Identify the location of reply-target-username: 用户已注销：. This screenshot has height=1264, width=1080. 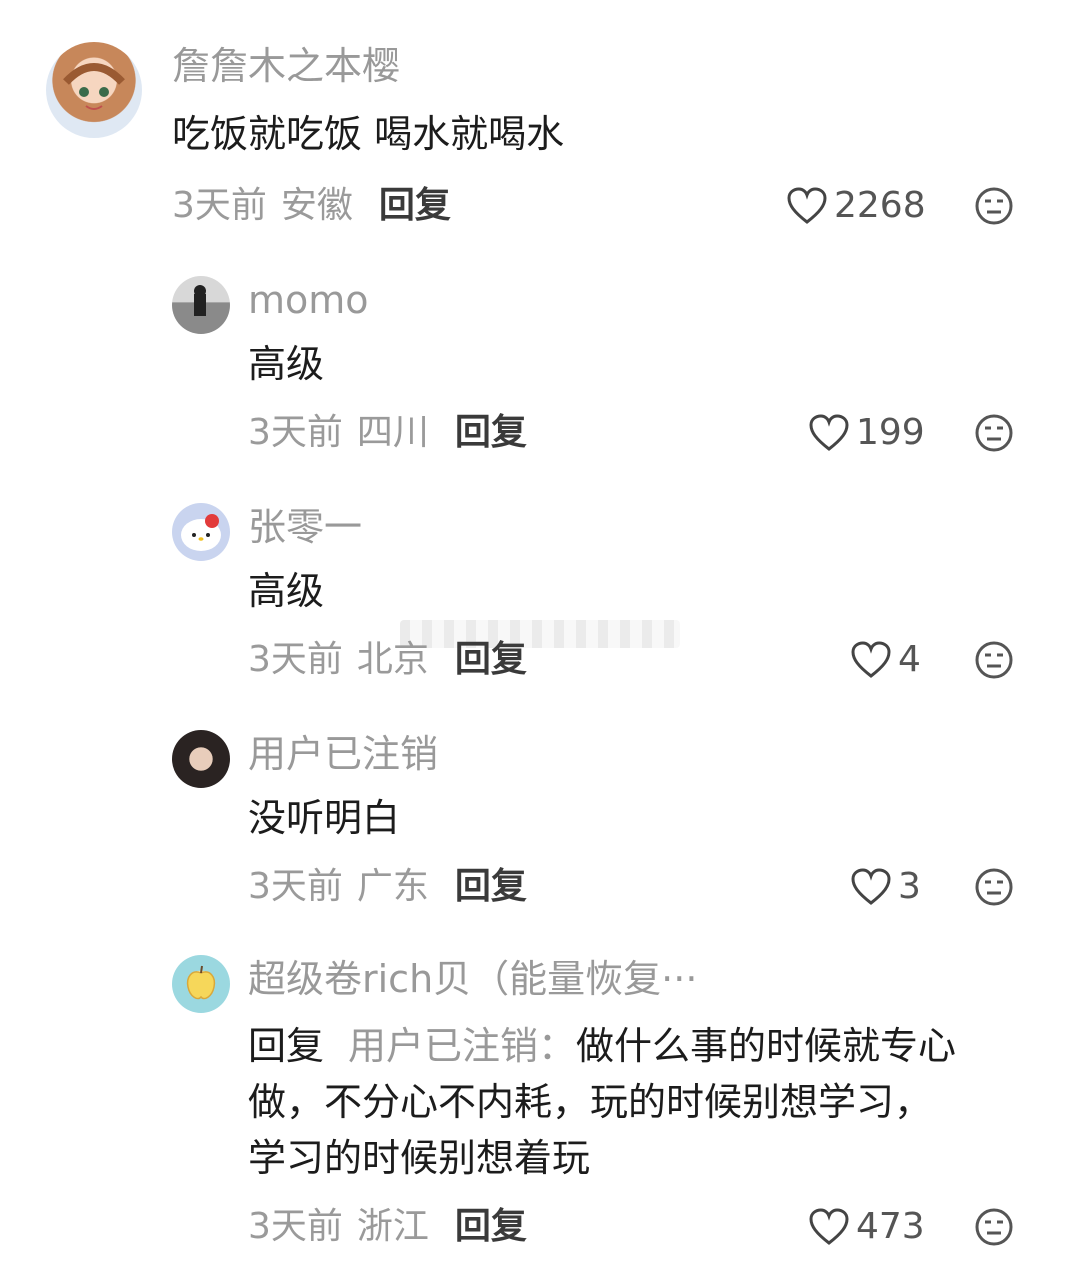
(462, 1046).